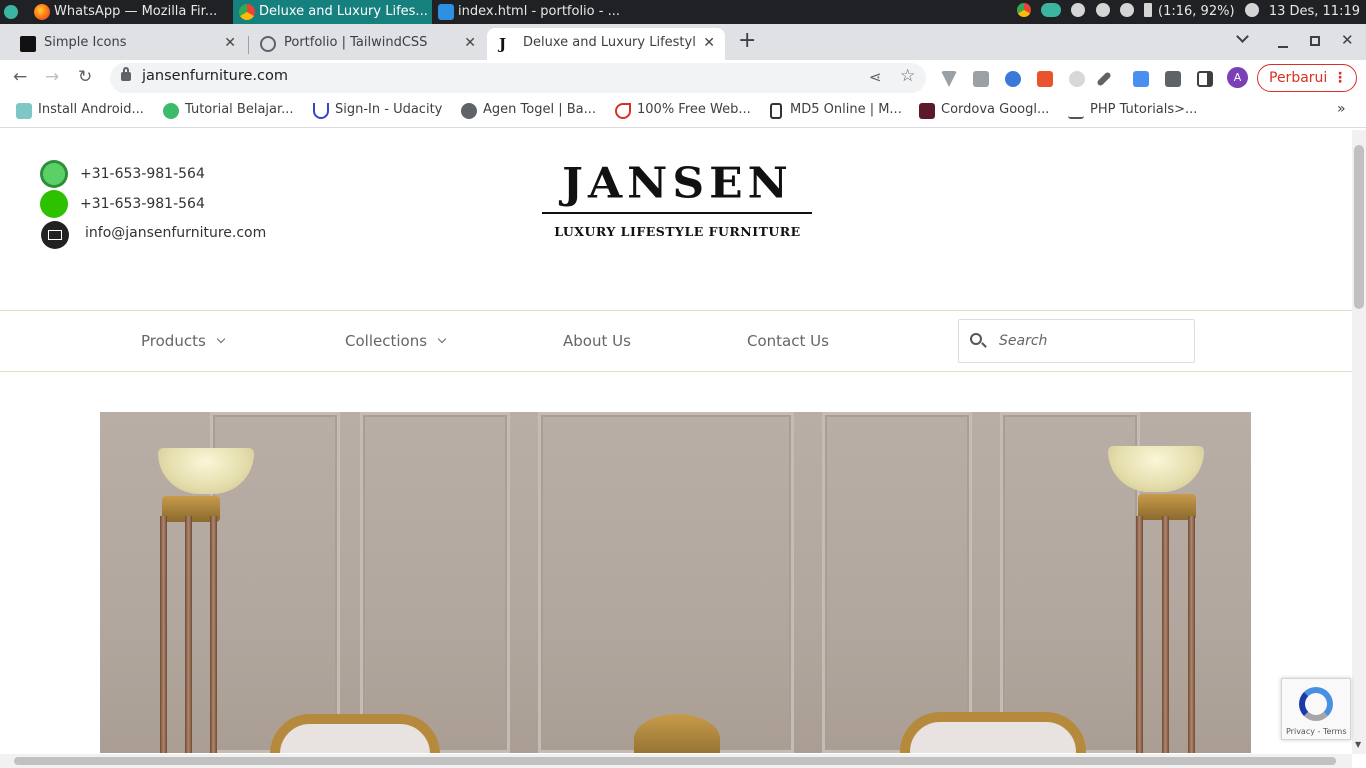 This screenshot has width=1366, height=768. Describe the element at coordinates (677, 183) in the screenshot. I see `brand-logo: JANSEN` at that location.